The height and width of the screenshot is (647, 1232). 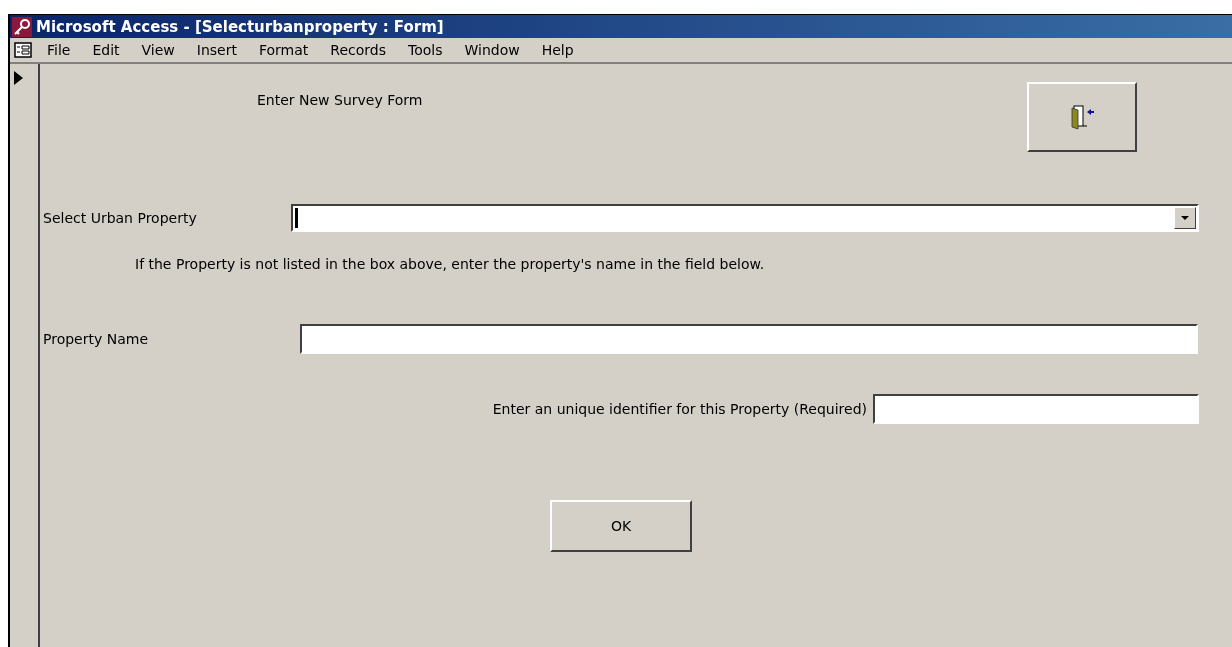 What do you see at coordinates (745, 218) in the screenshot?
I see `property-dropdown` at bounding box center [745, 218].